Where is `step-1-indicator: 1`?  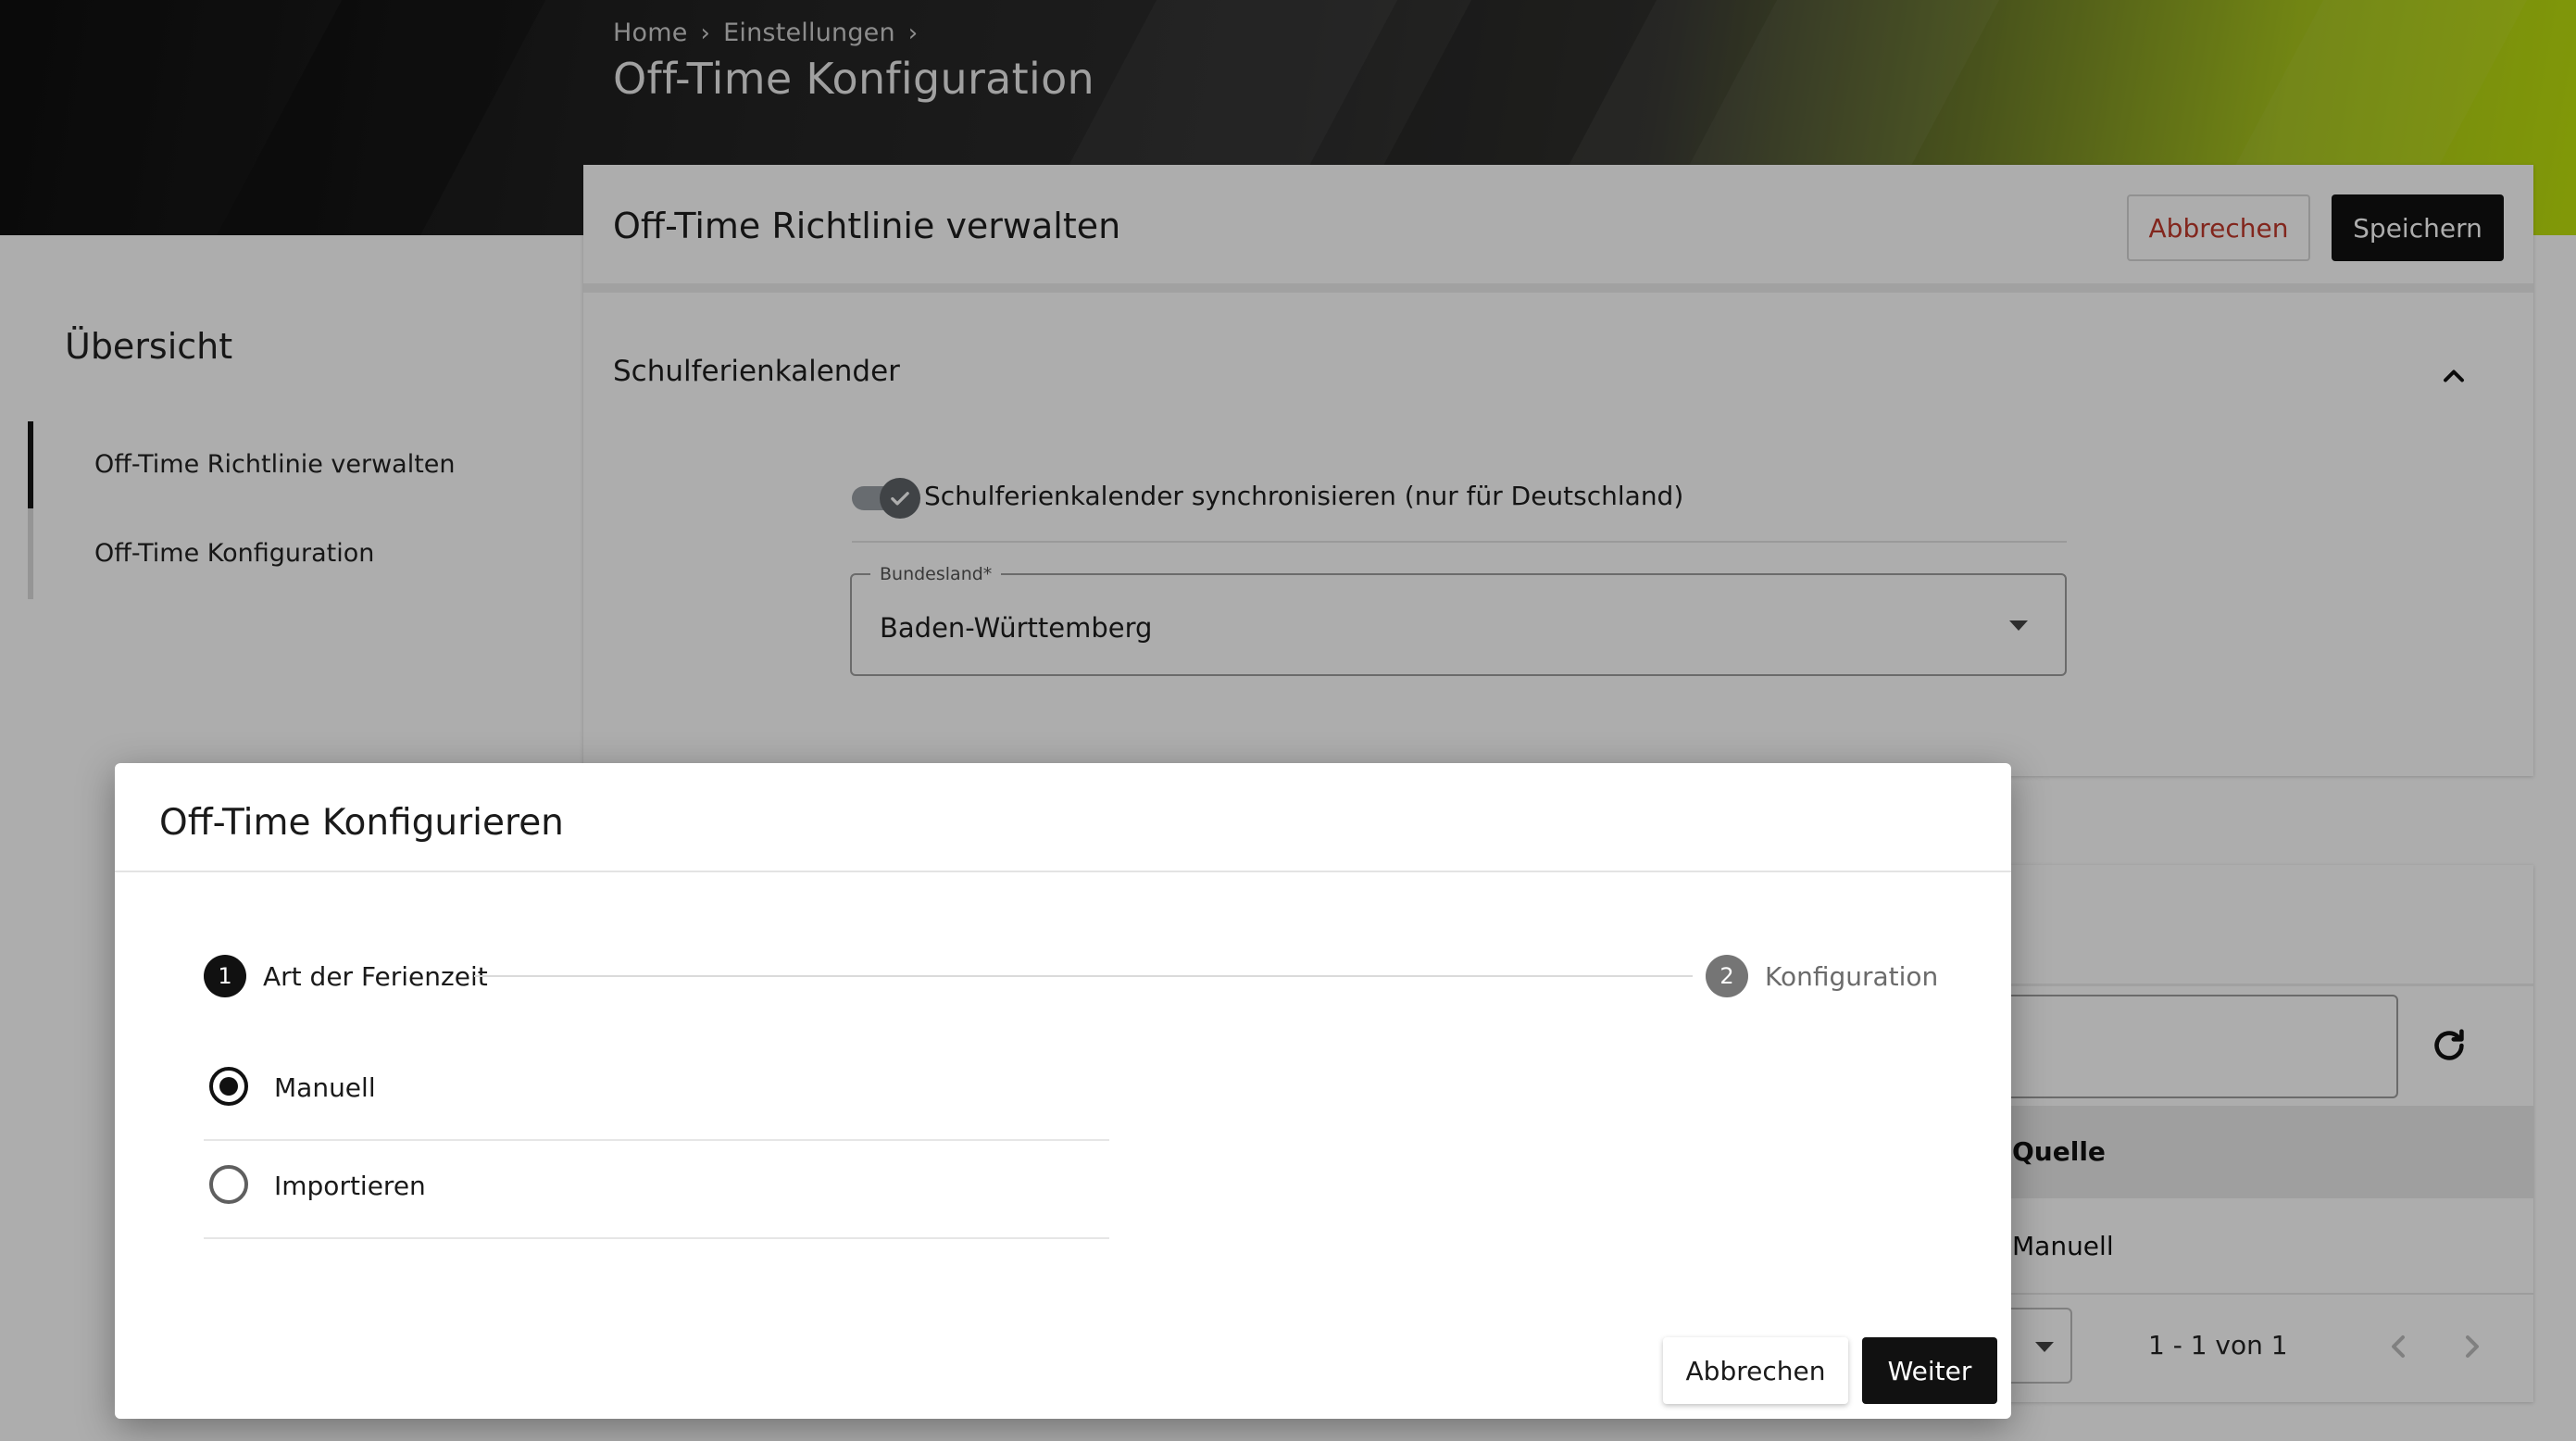
step-1-indicator: 1 is located at coordinates (225, 976).